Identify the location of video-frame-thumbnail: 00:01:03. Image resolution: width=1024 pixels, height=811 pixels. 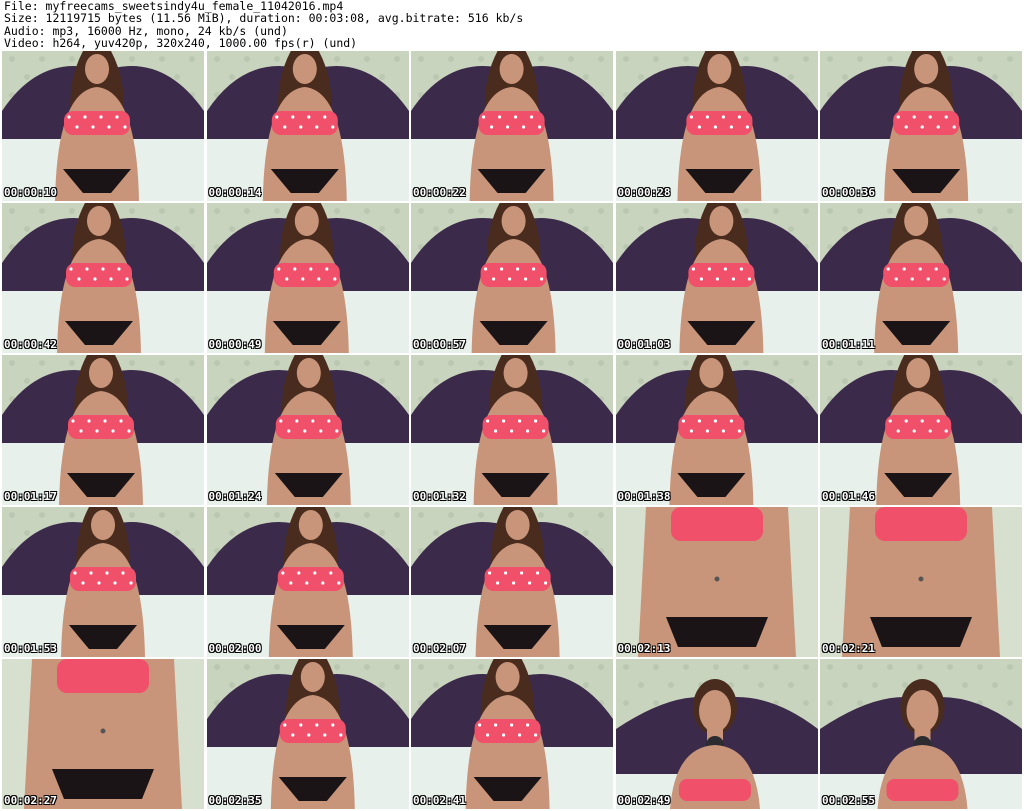
(716, 278).